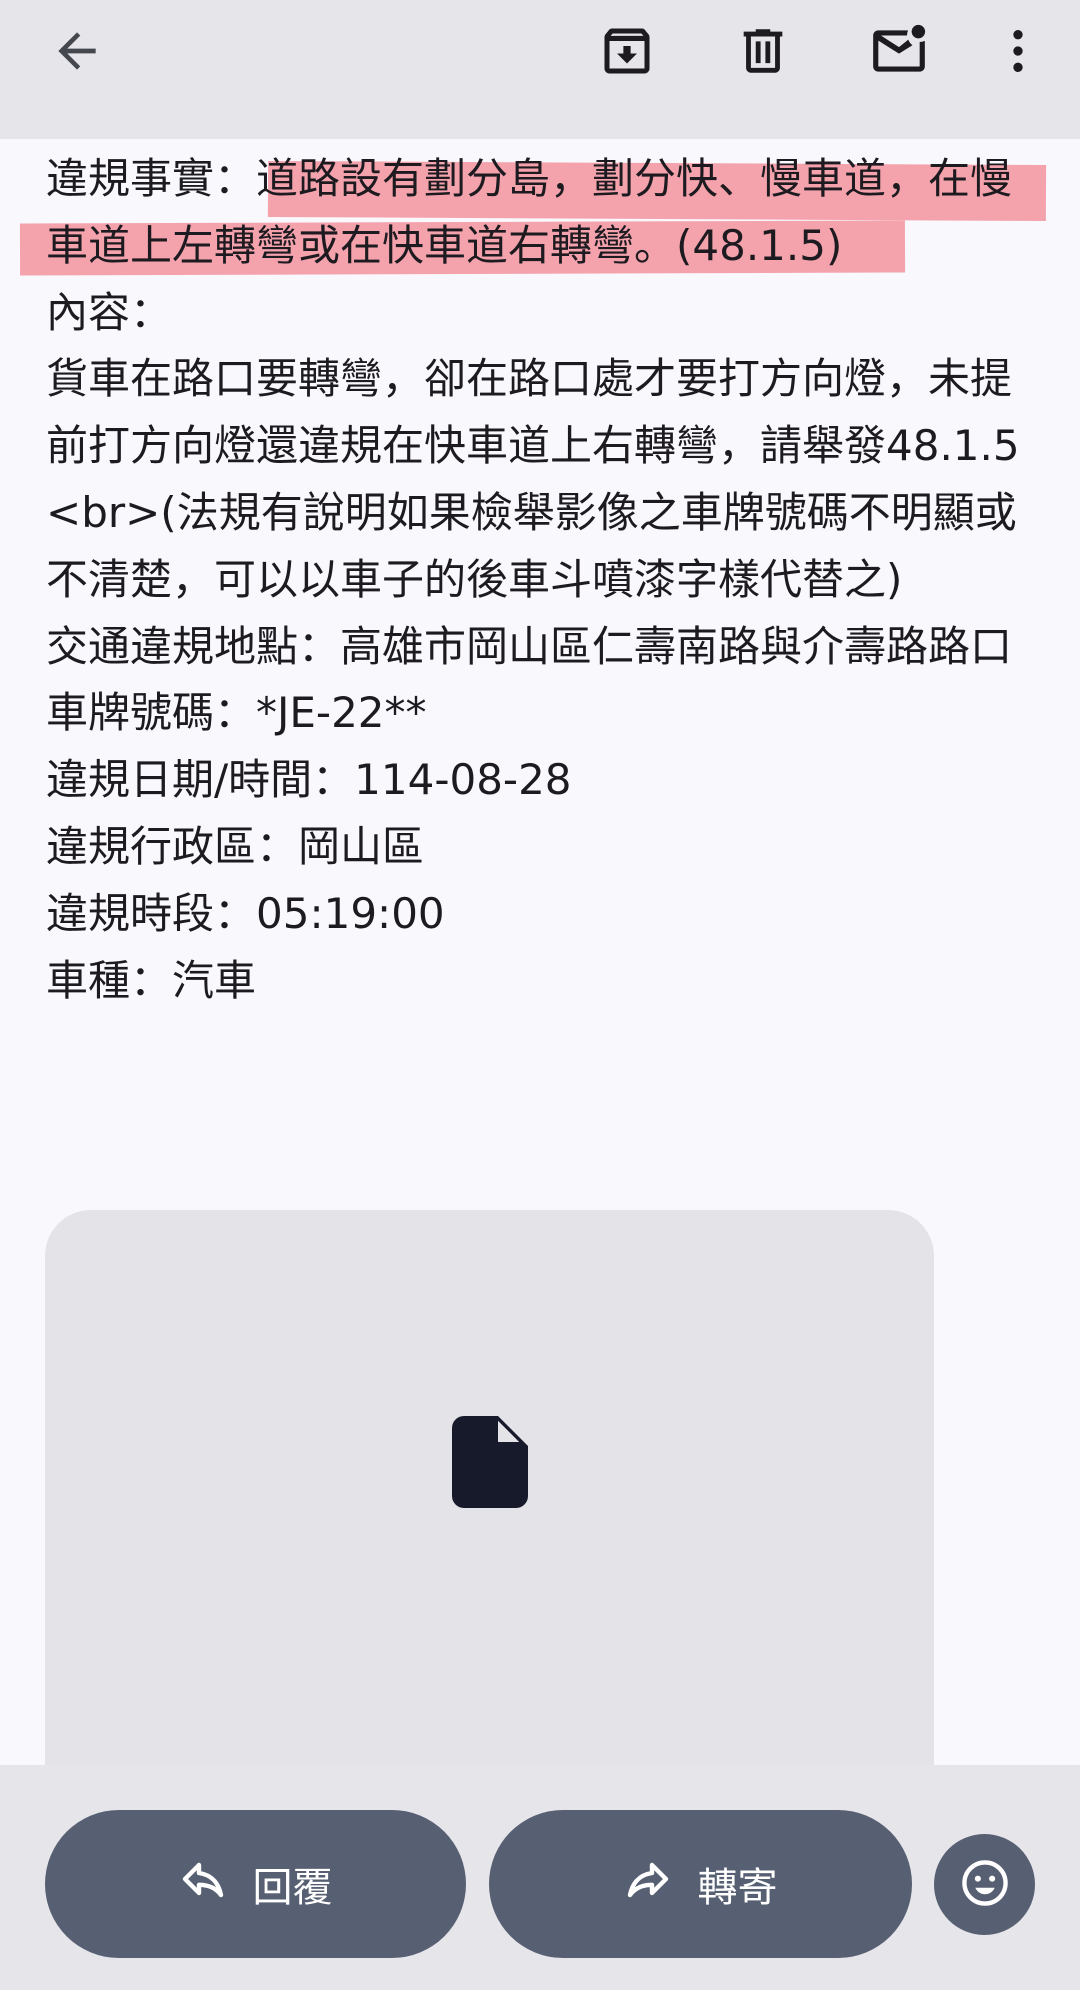 The height and width of the screenshot is (1990, 1080). I want to click on license-plate: 車牌號碼：*JE-22**, so click(236, 713).